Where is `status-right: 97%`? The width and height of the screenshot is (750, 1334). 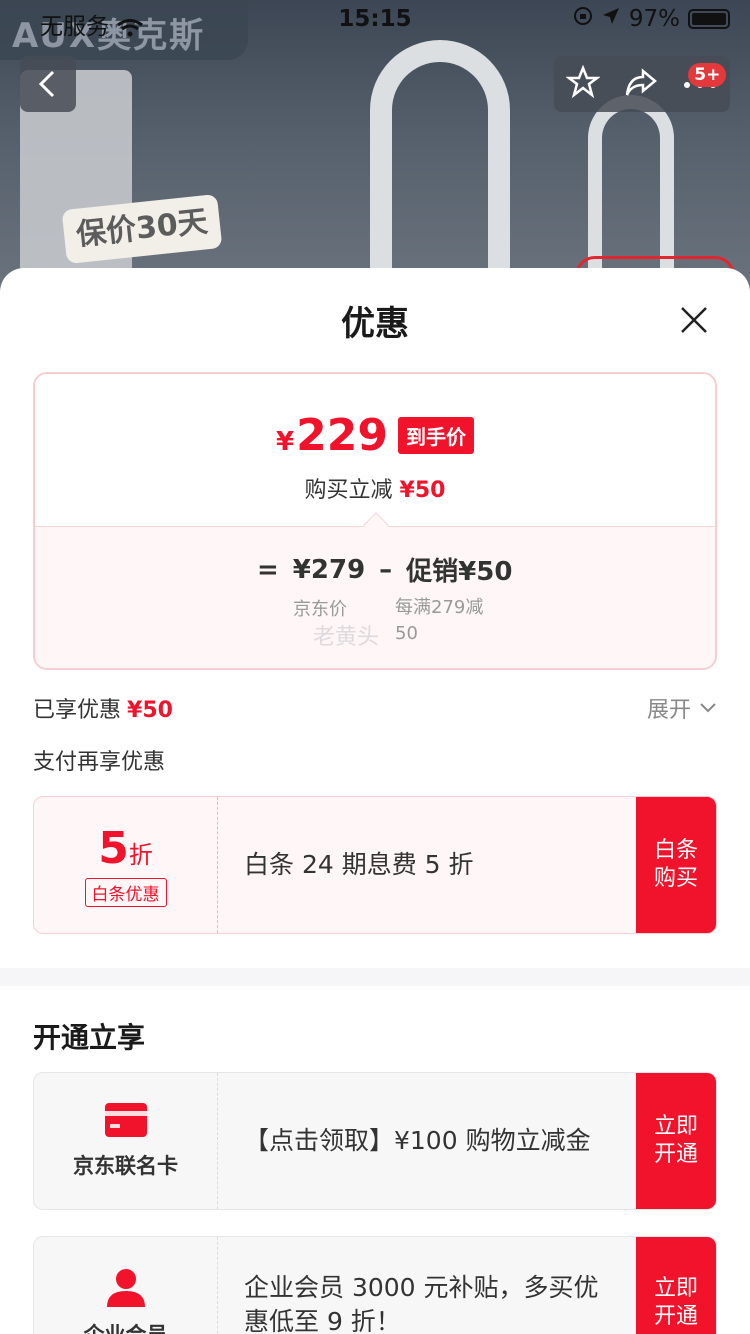 status-right: 97% is located at coordinates (651, 19).